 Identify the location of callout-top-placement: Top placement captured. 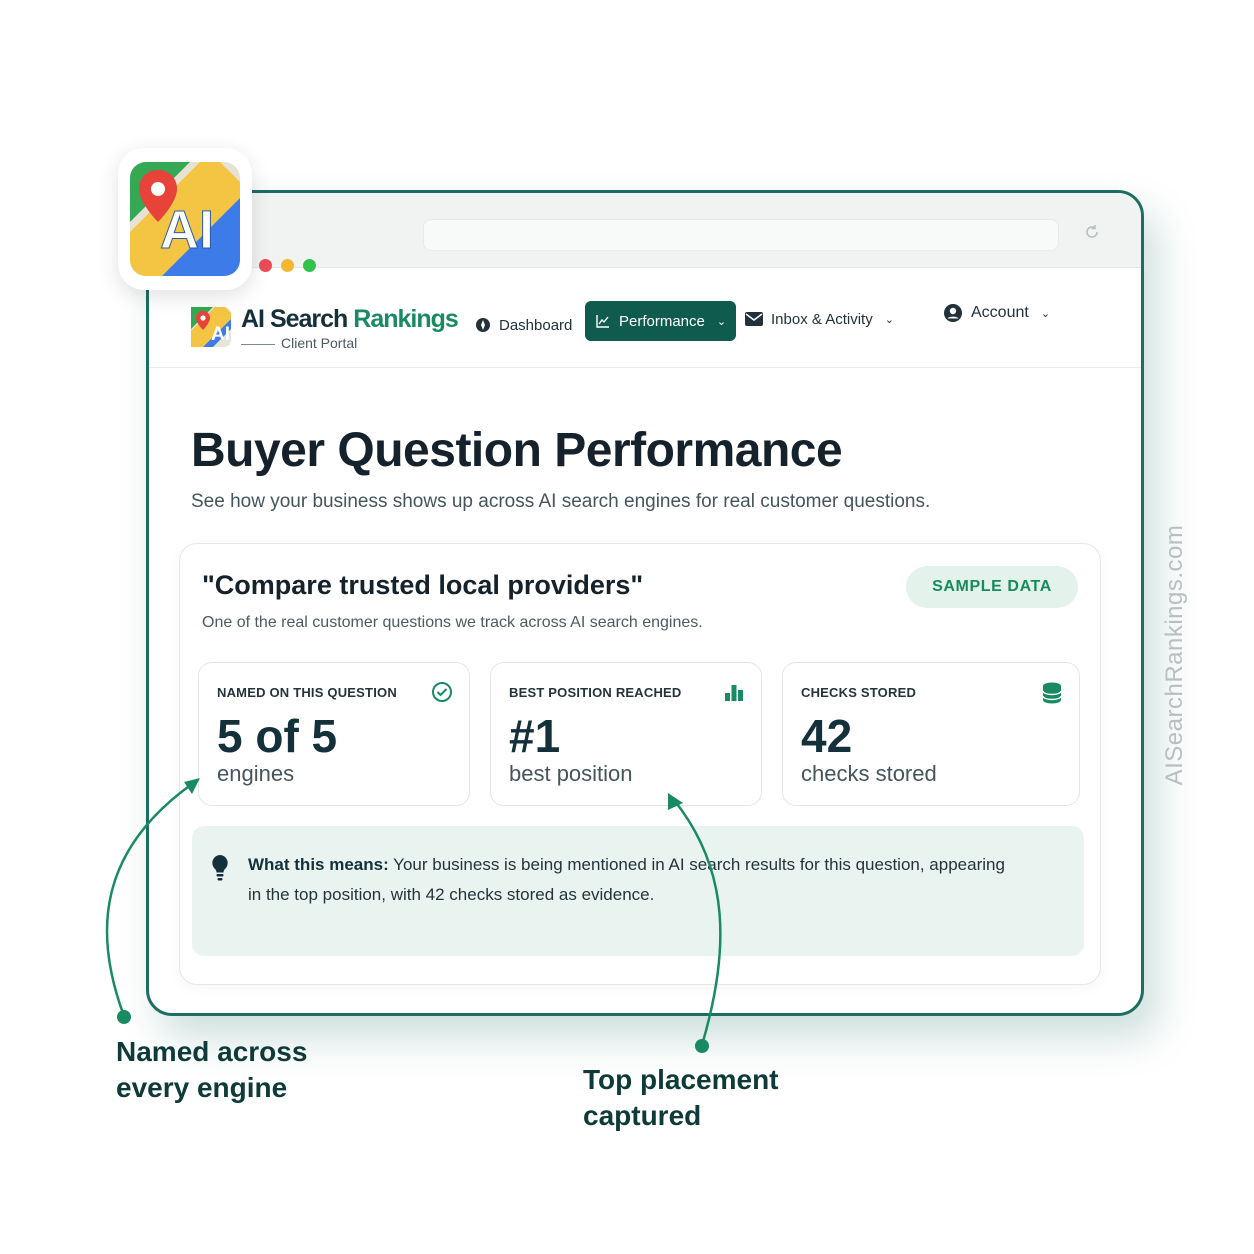
(681, 1097).